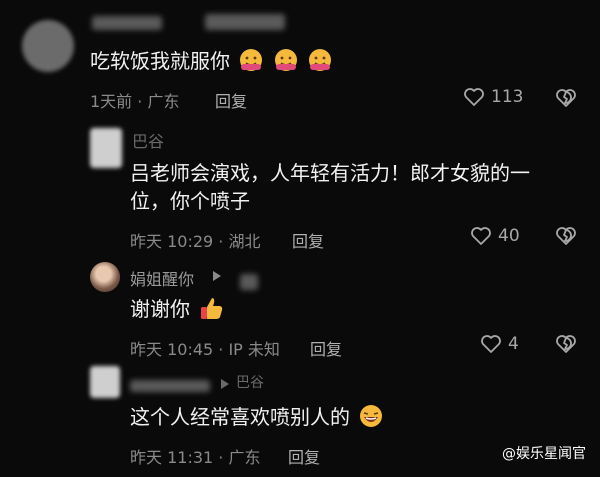  What do you see at coordinates (257, 417) in the screenshot?
I see `comment-text: 这个人经常喜欢喷别人的` at bounding box center [257, 417].